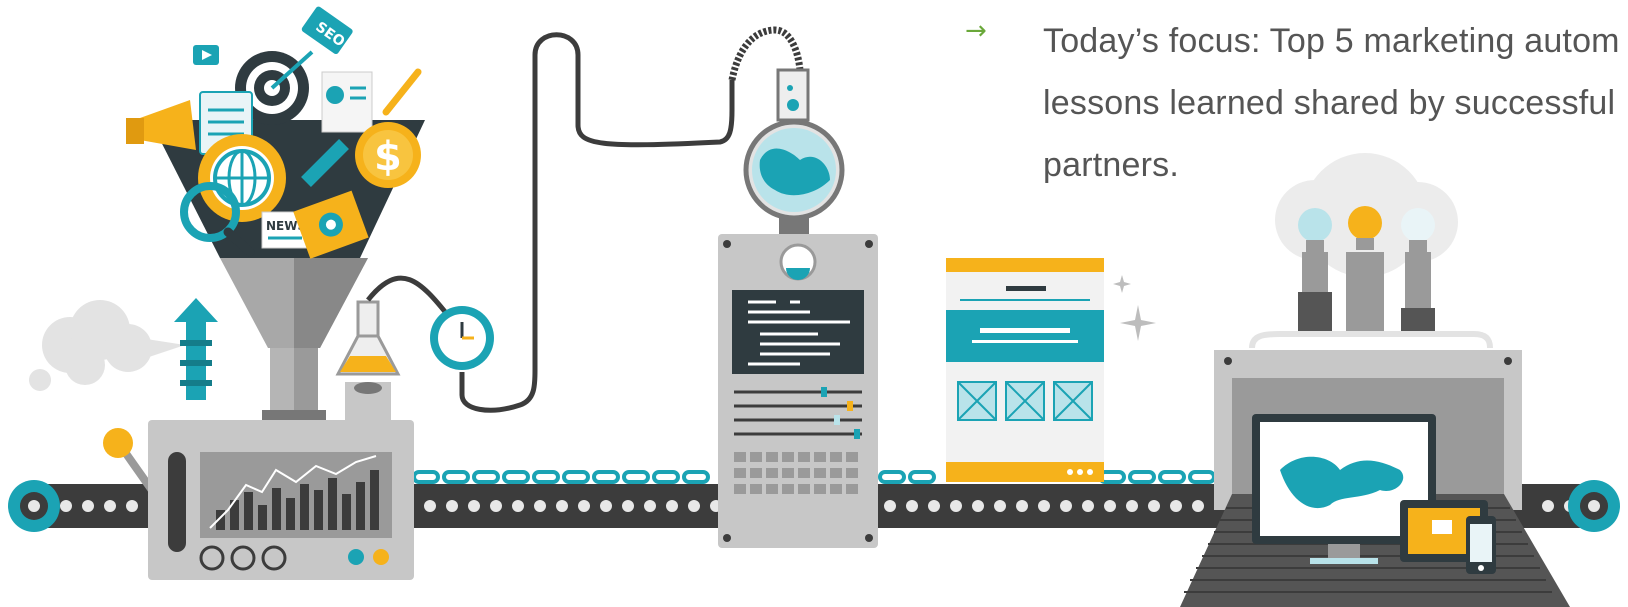  Describe the element at coordinates (1329, 103) in the screenshot. I see `focus-line-2: lessons learned shared by successful` at that location.